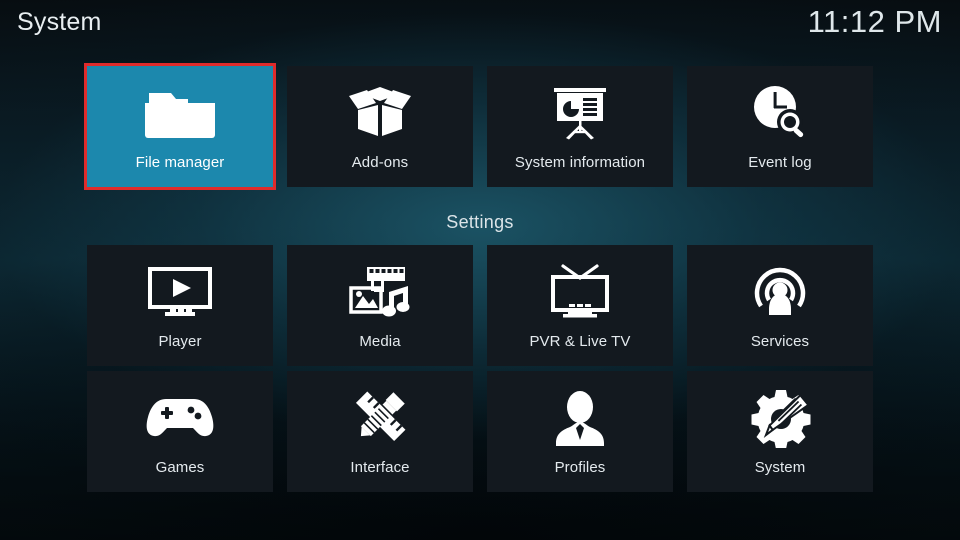  Describe the element at coordinates (580, 341) in the screenshot. I see `tile-label: PVR & Live TV` at that location.